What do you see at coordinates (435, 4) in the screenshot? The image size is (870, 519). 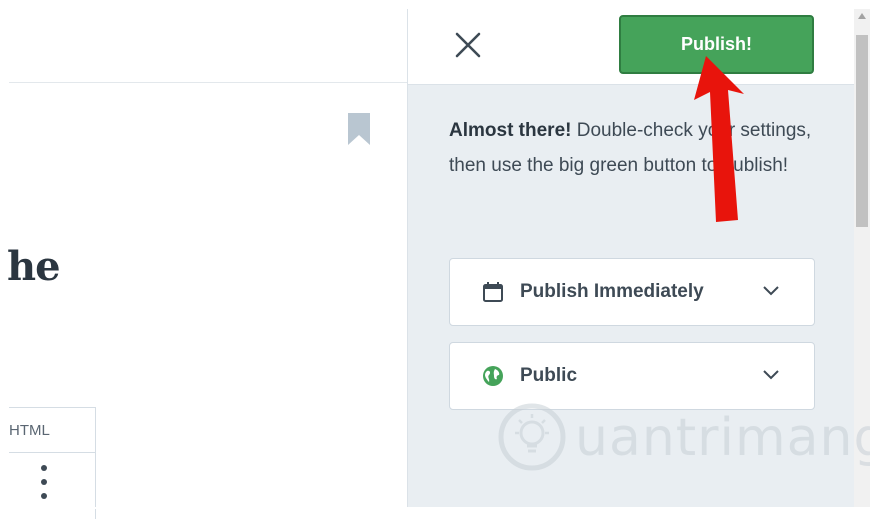 I see `window-frame-top` at bounding box center [435, 4].